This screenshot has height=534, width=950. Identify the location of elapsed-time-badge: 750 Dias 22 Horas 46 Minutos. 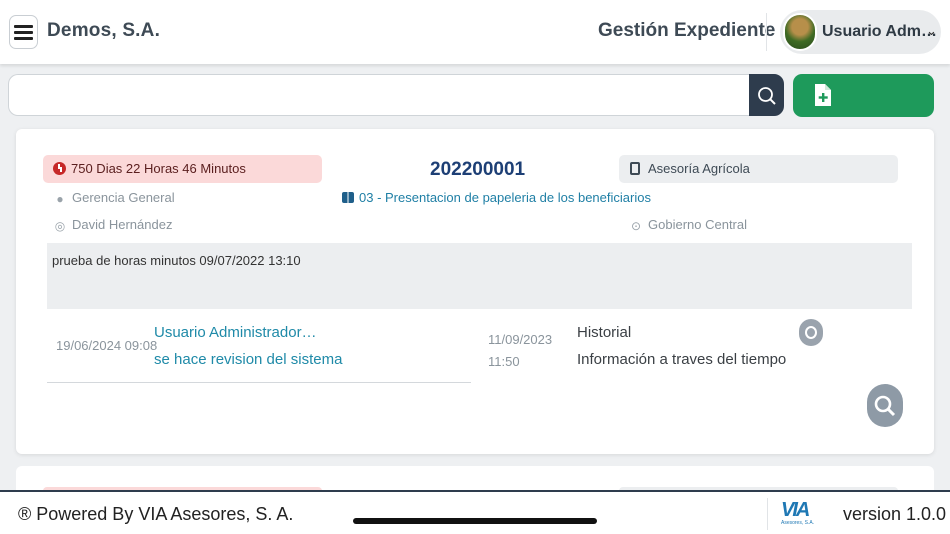
(182, 169).